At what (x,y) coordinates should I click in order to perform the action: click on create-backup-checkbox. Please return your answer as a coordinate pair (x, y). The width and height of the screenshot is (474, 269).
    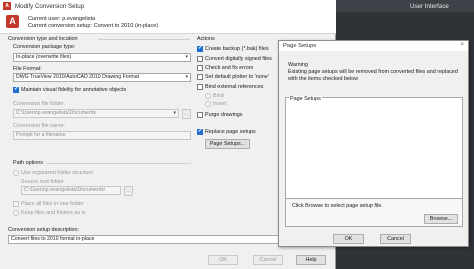
    Looking at the image, I should click on (200, 48).